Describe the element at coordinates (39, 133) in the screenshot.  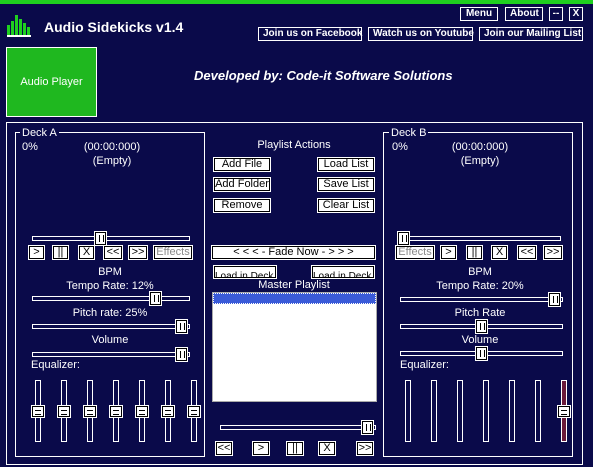
I see `deck-a-label: Deck A` at that location.